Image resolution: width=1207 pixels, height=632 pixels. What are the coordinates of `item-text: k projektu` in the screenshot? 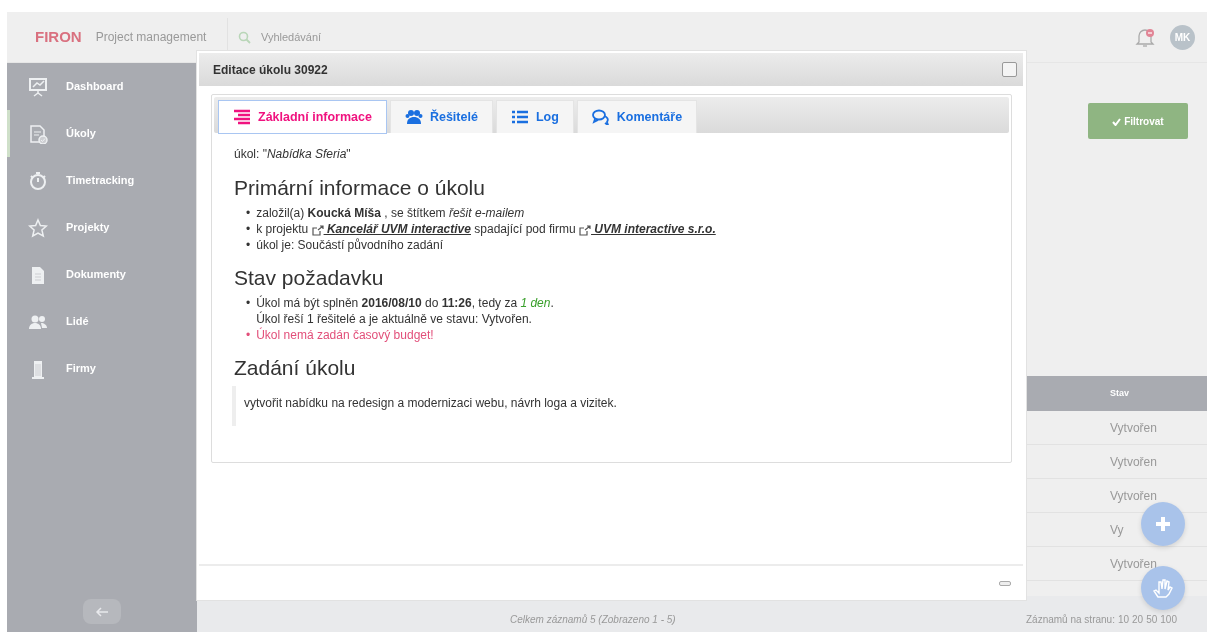 It's located at (283, 229).